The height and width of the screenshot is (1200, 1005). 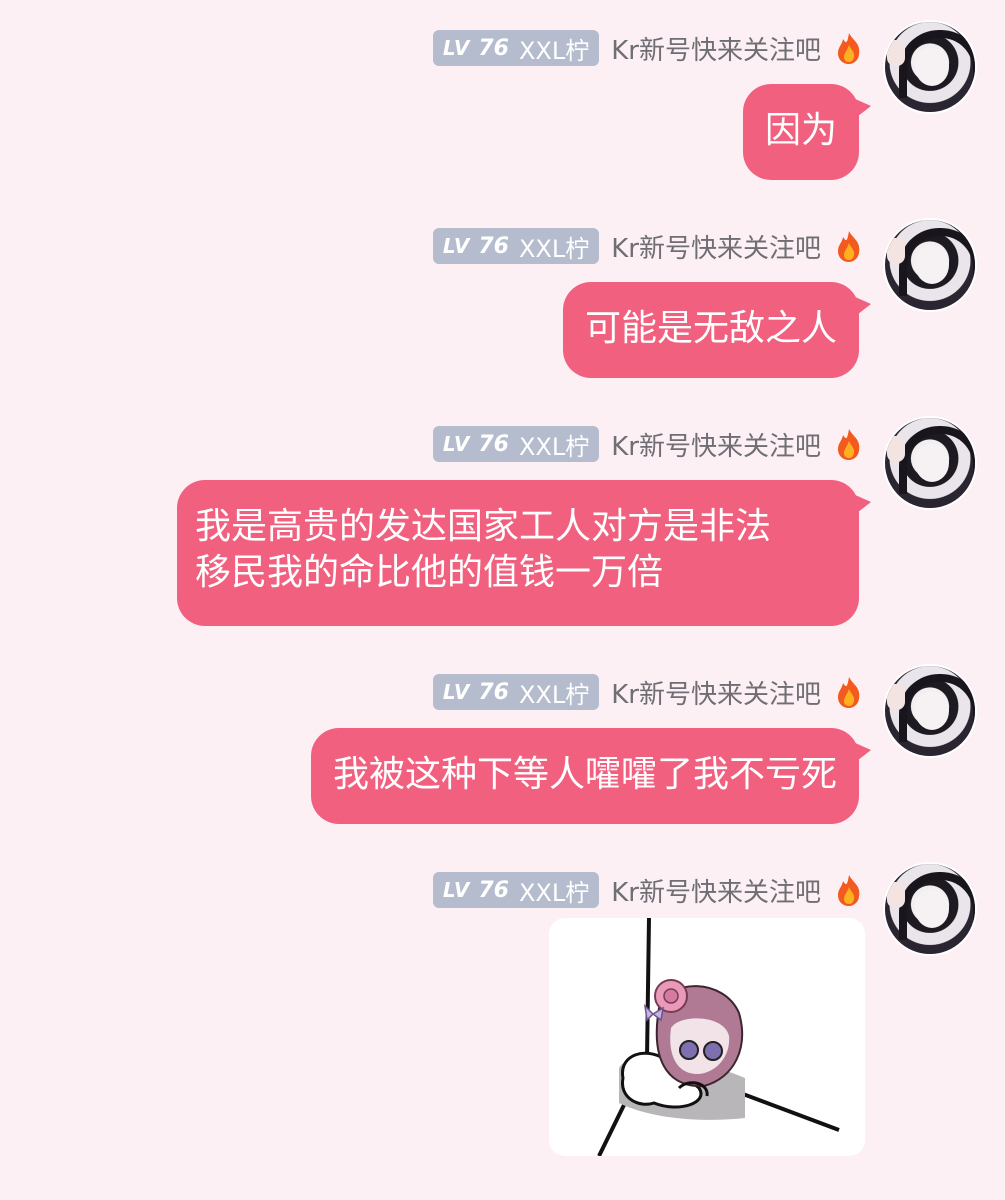 What do you see at coordinates (429, 572) in the screenshot?
I see `message-line: 移民我的命比他的值钱一万倍` at bounding box center [429, 572].